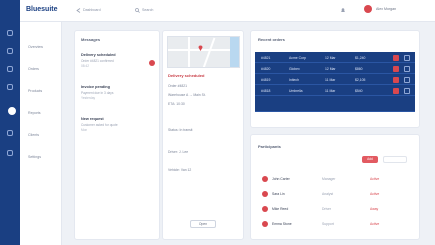 The image size is (435, 245). I want to click on map-pin-icon, so click(200, 48).